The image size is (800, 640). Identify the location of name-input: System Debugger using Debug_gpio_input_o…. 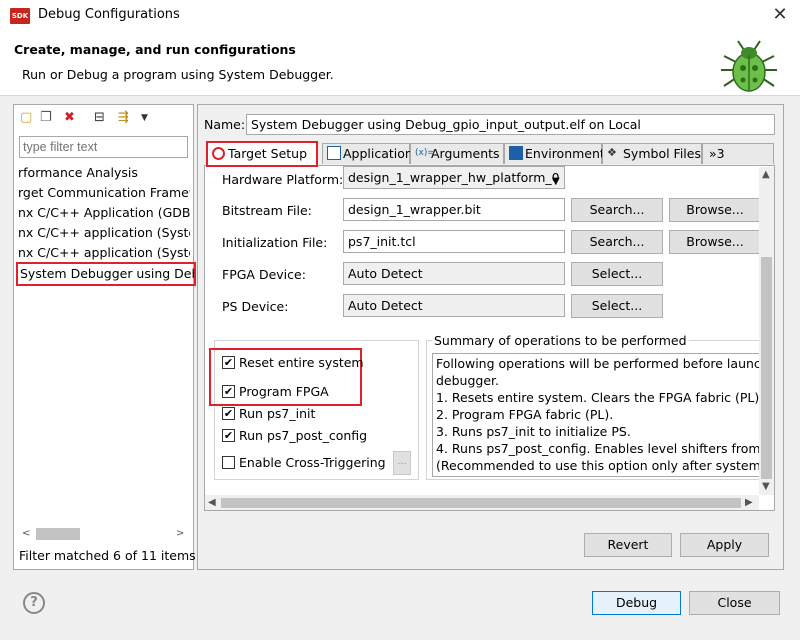
(510, 124).